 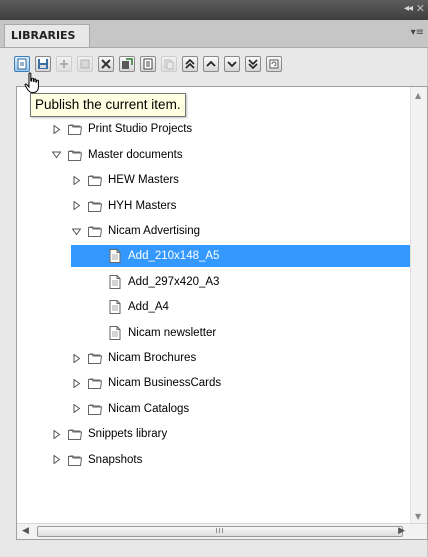 I want to click on refresh-icon, so click(x=274, y=64).